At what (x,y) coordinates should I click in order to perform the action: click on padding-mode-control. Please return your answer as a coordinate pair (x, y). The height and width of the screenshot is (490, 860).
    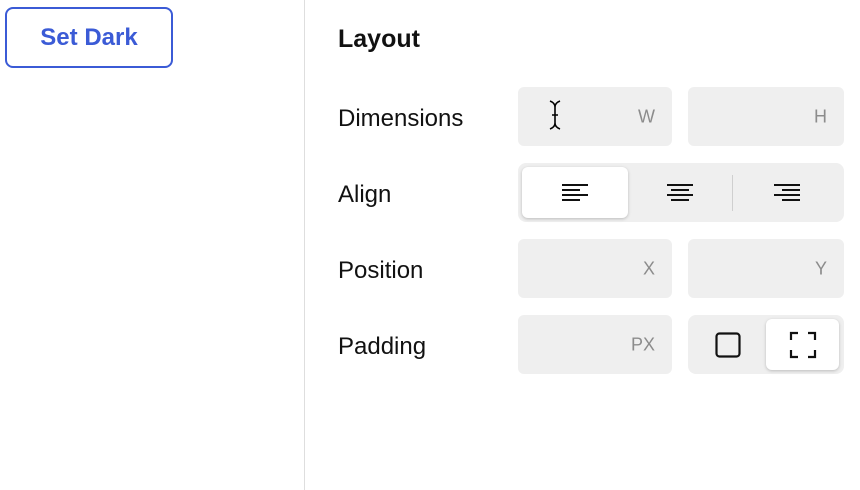
    Looking at the image, I should click on (766, 344).